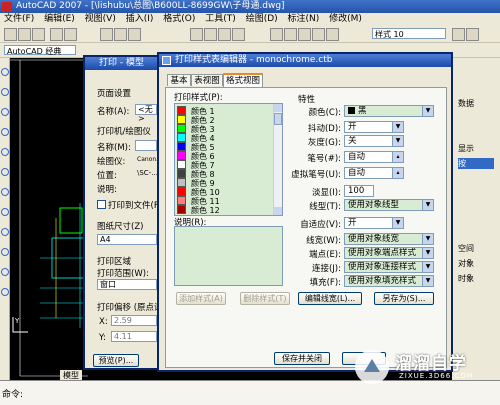  Describe the element at coordinates (276, 34) in the screenshot. I see `properties-icon` at that location.